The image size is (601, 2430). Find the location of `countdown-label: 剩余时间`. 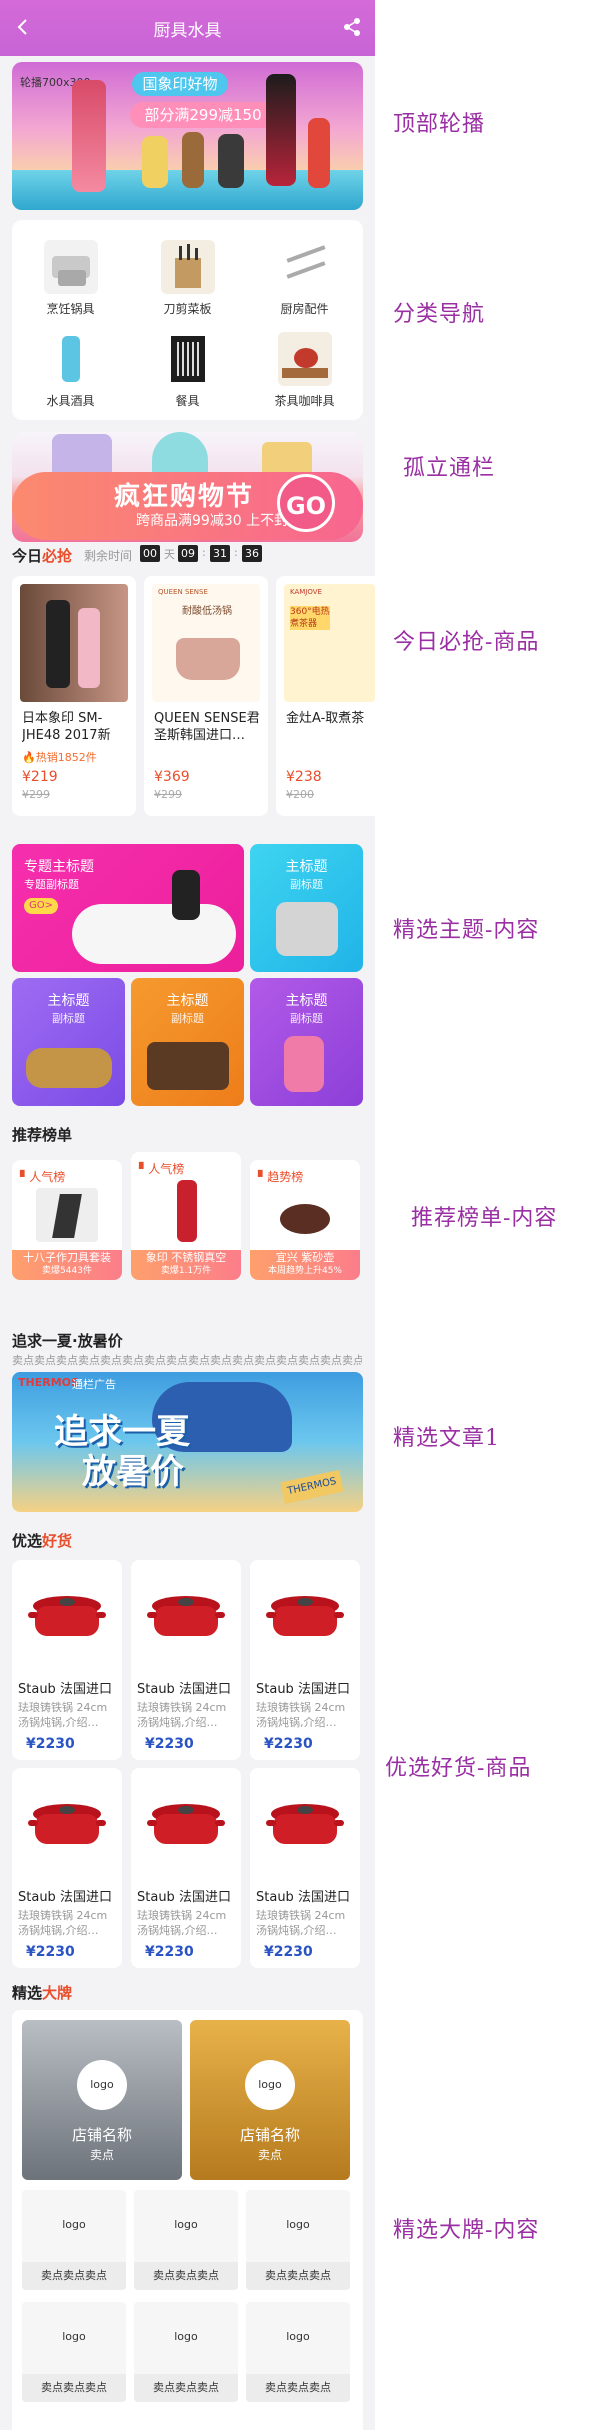

countdown-label: 剩余时间 is located at coordinates (108, 556).